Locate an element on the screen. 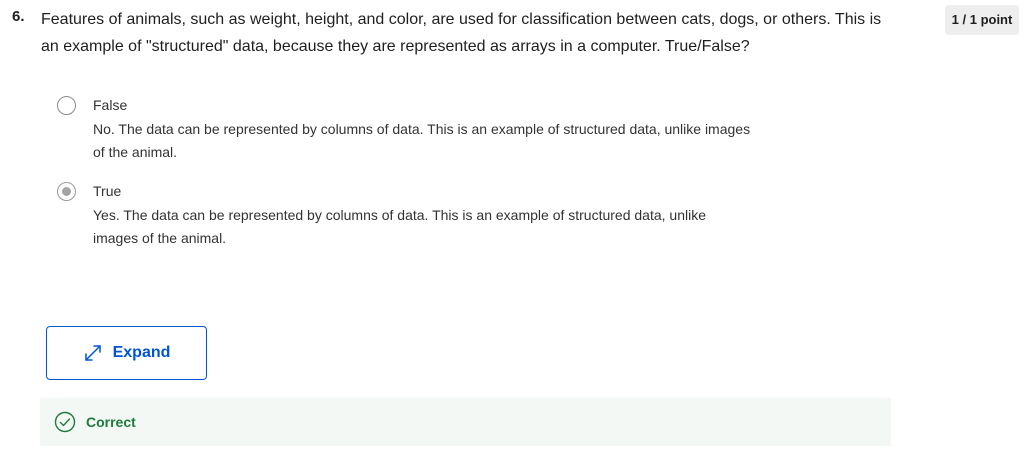  radio-selected-dot is located at coordinates (66, 191).